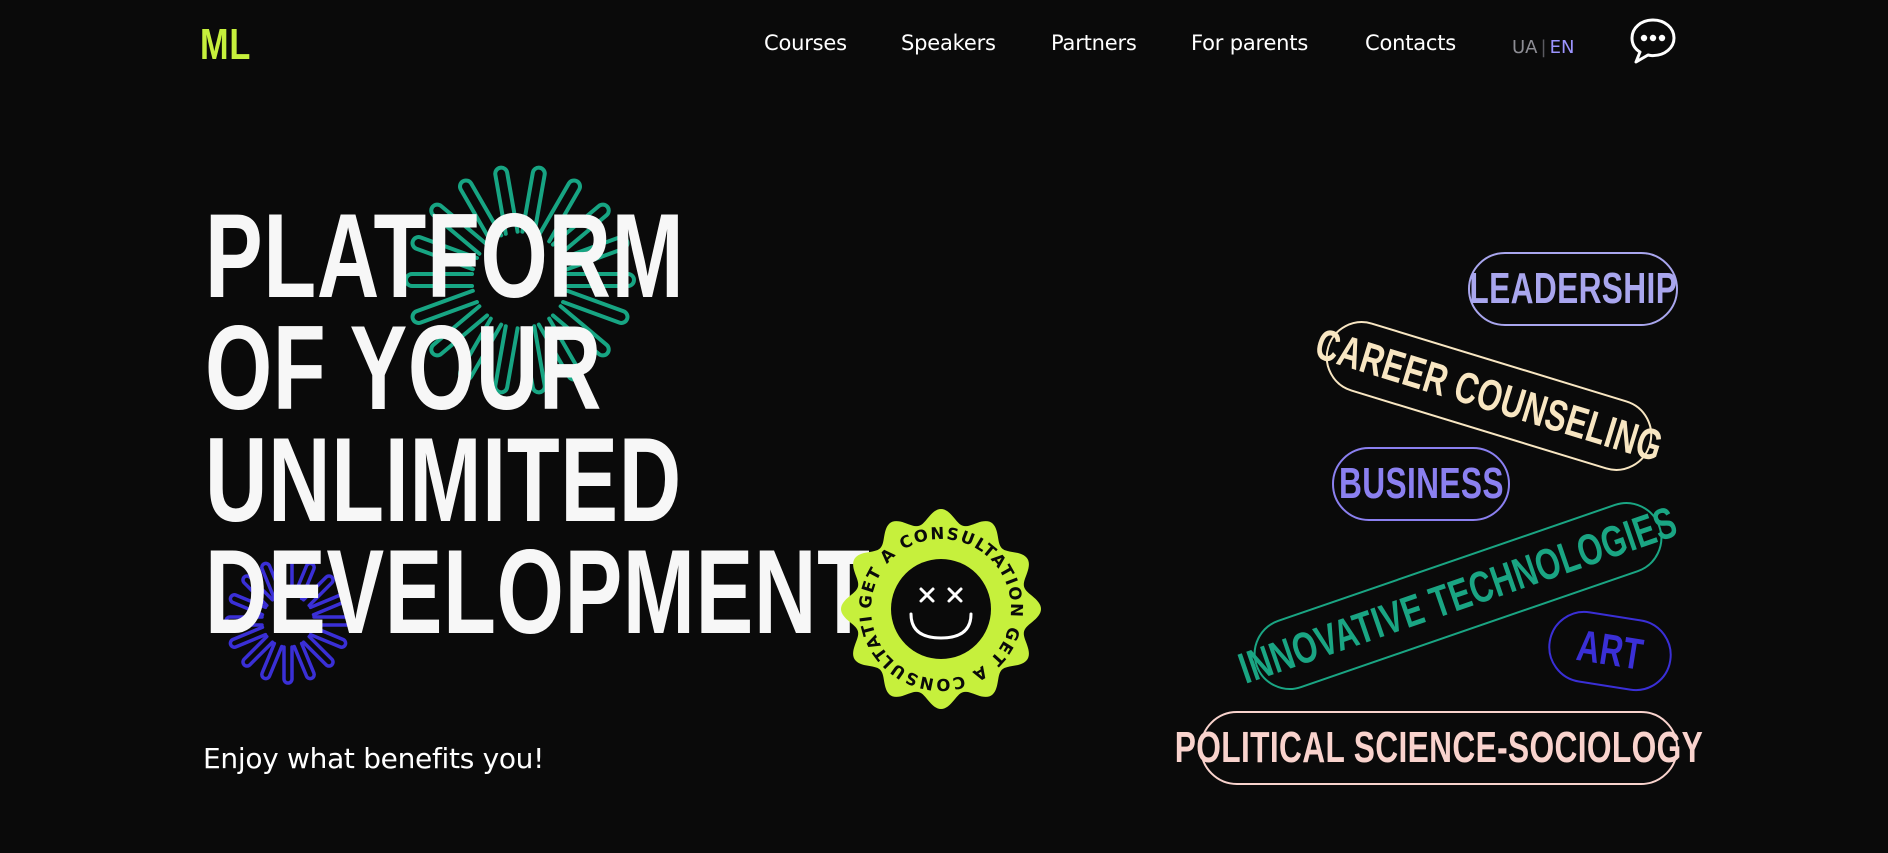 Image resolution: width=1888 pixels, height=853 pixels. What do you see at coordinates (1439, 748) in the screenshot?
I see `tag-political-science-sociology: POLITICAL SCIENCE-SOCIOLOGY` at bounding box center [1439, 748].